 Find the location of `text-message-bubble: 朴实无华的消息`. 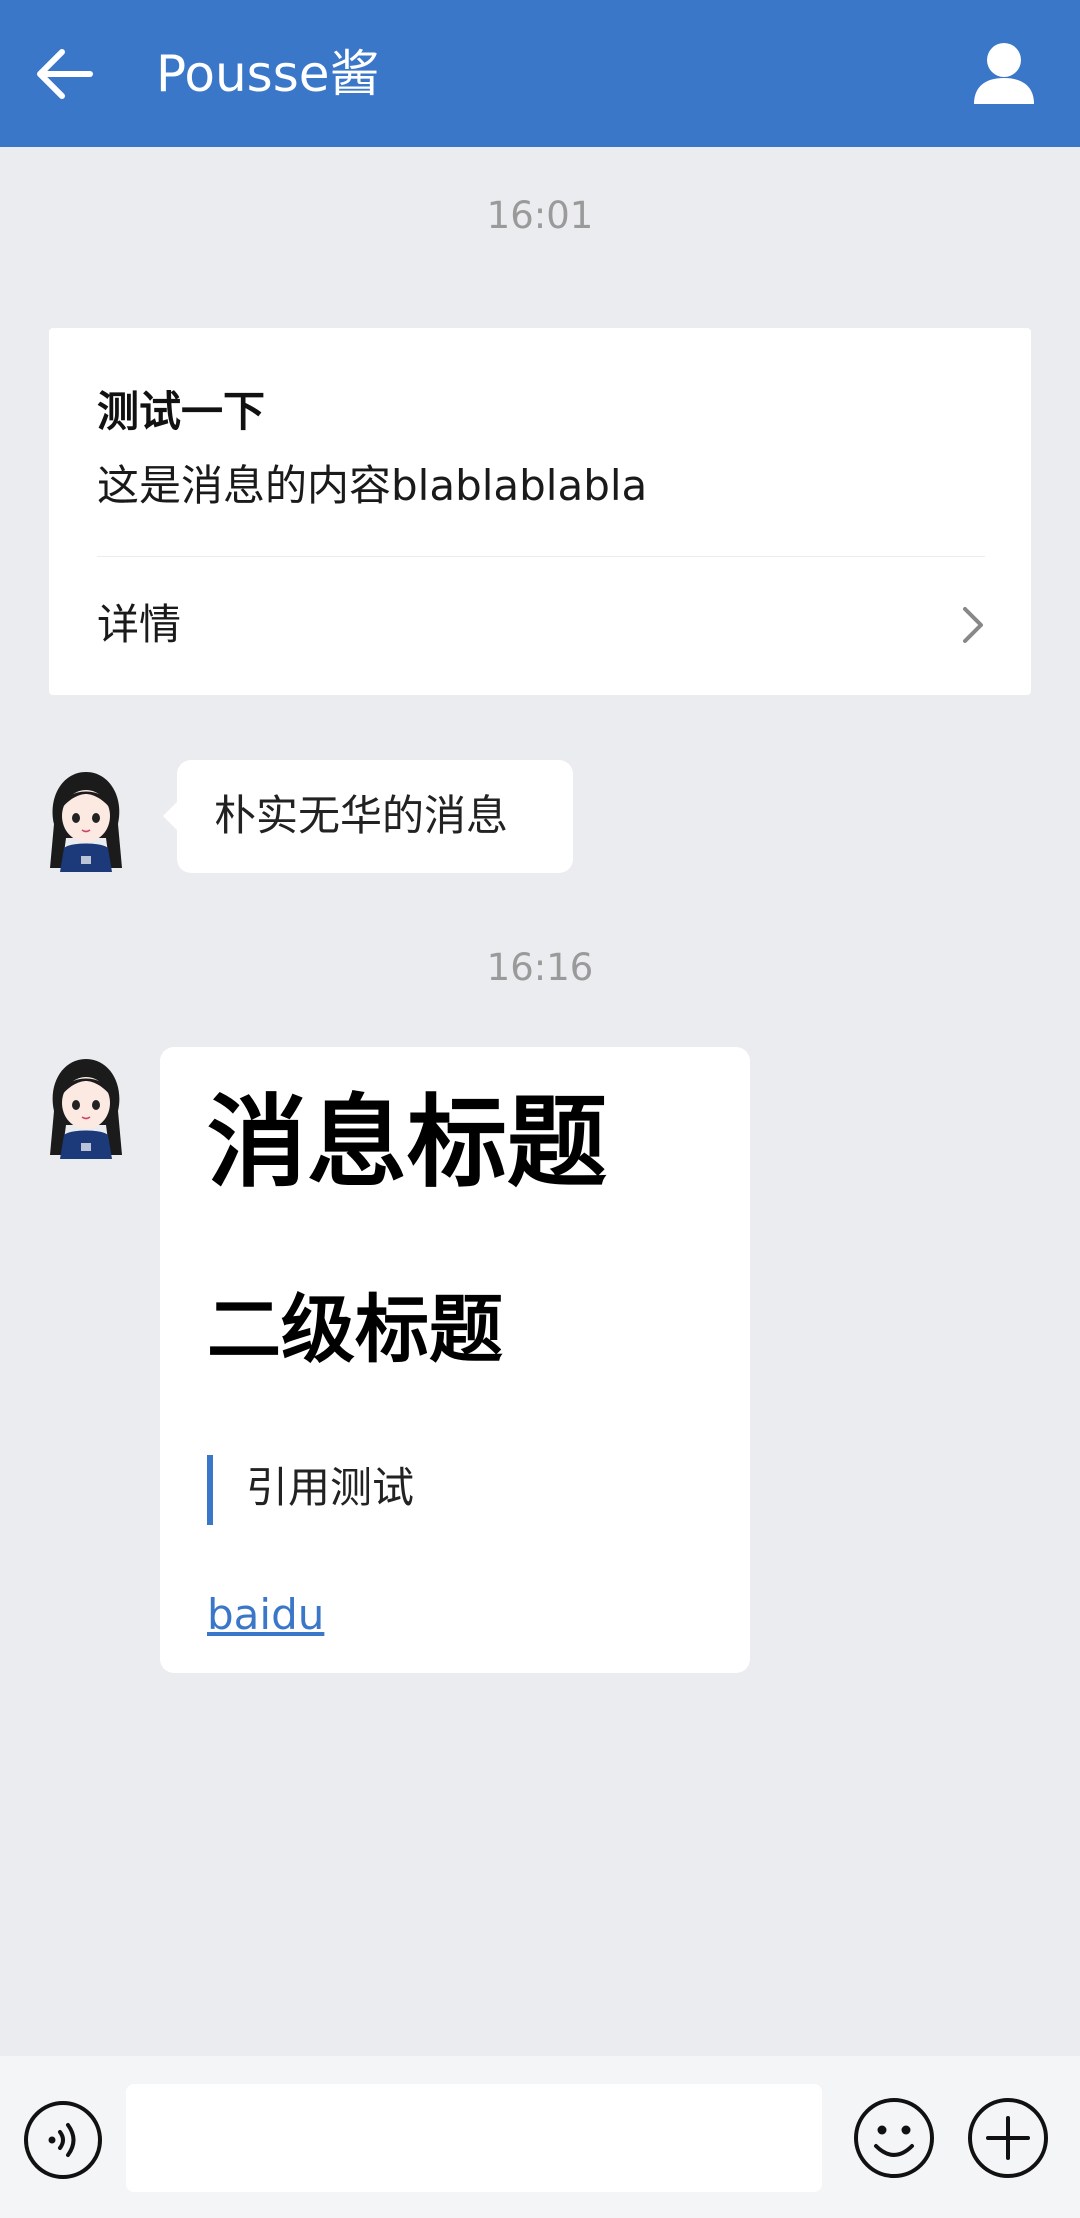

text-message-bubble: 朴实无华的消息 is located at coordinates (368, 816).